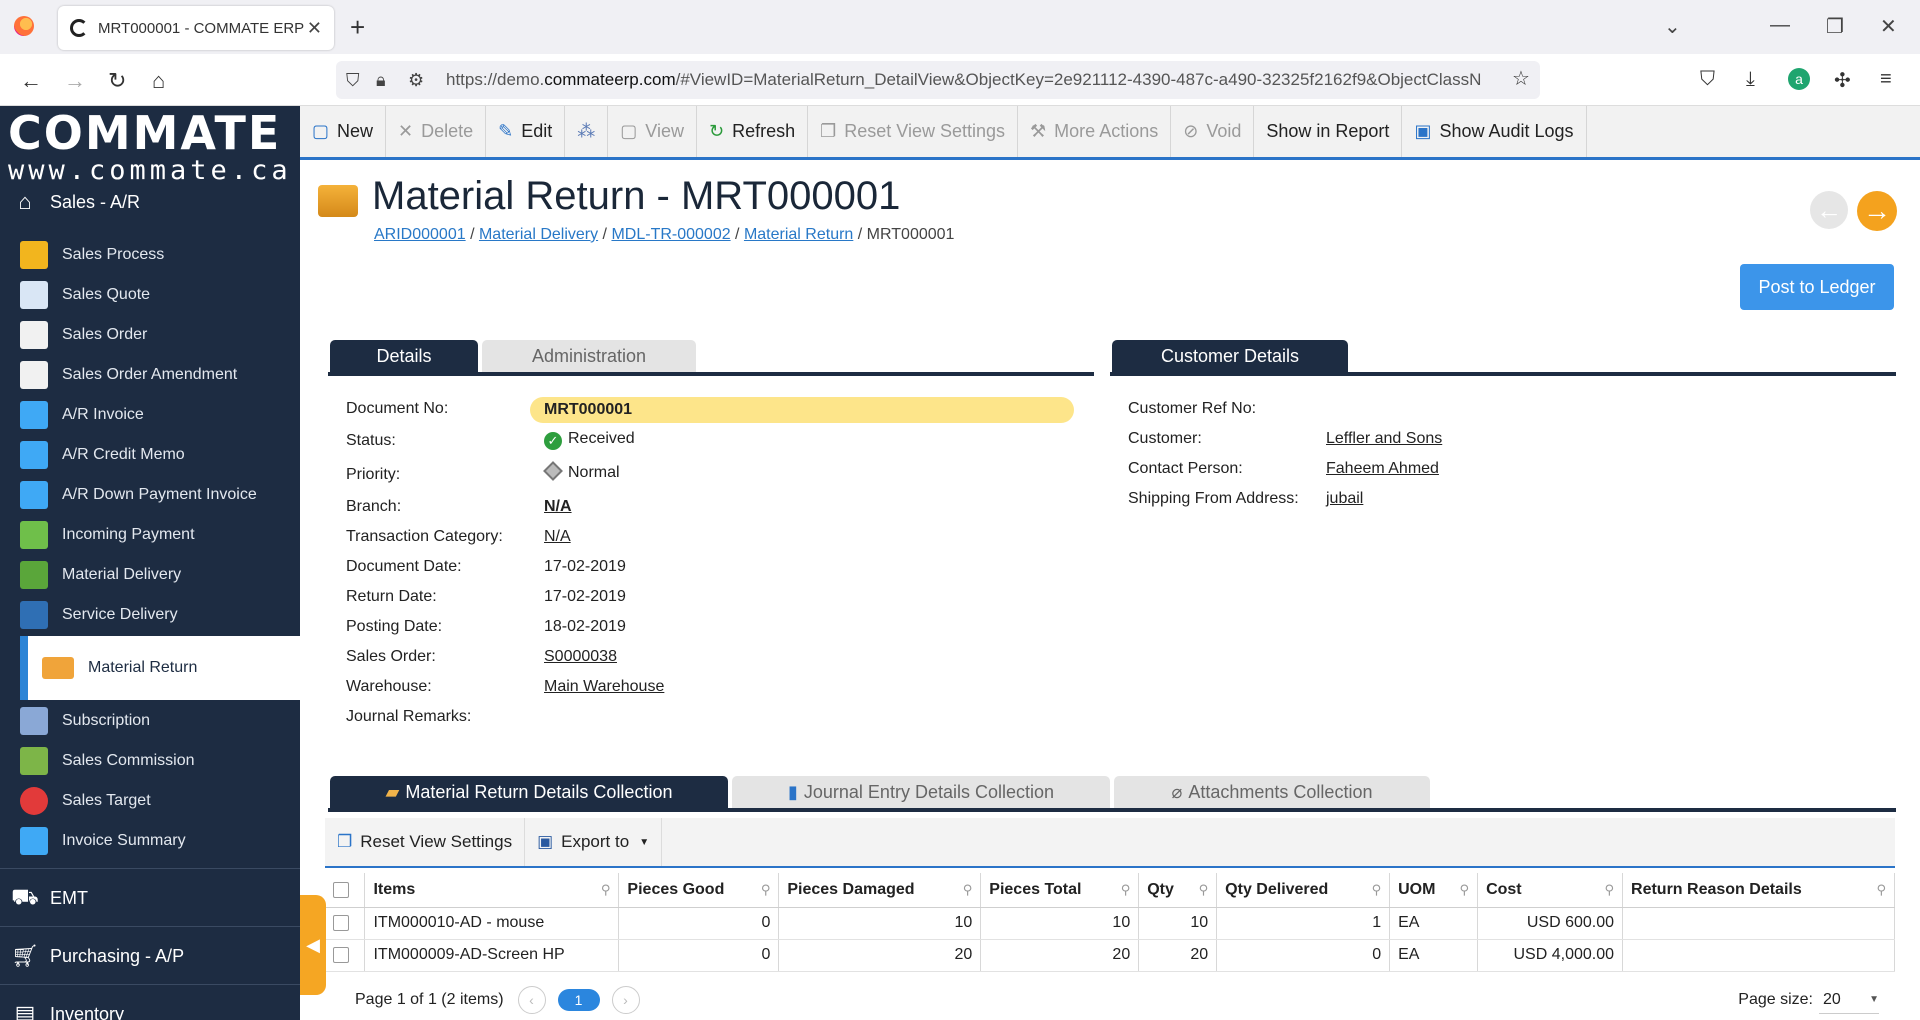  I want to click on sidebar-item-ar-invoice: A/R Invoice, so click(160, 415).